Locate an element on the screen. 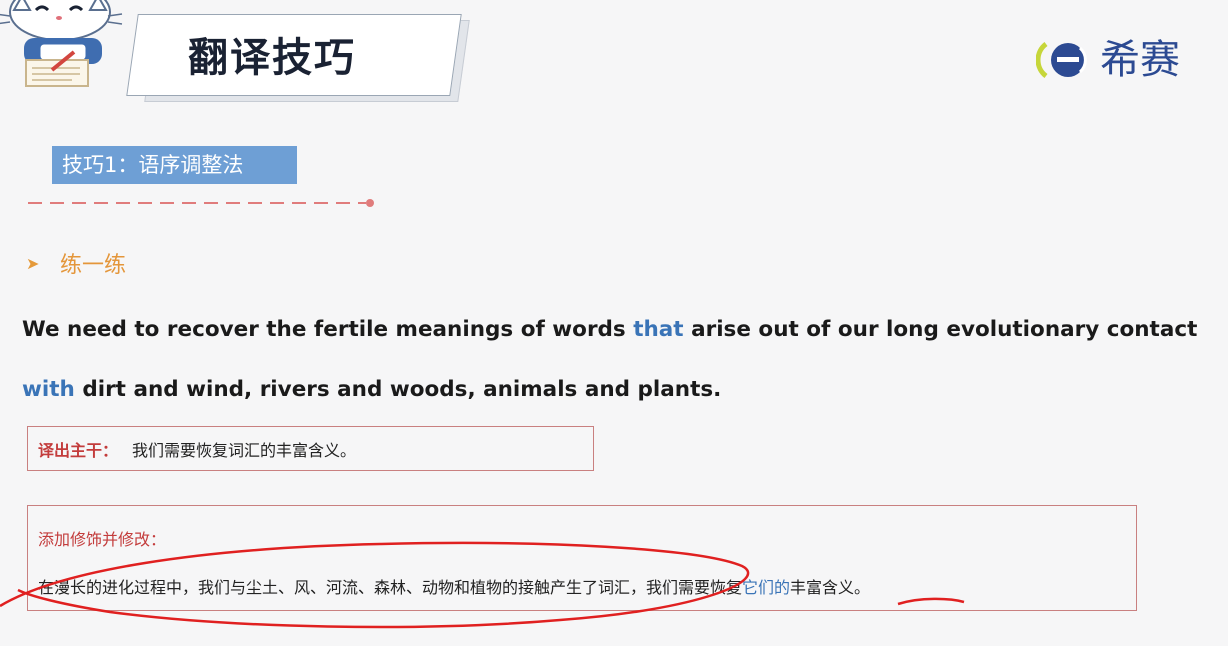 The height and width of the screenshot is (646, 1228). translation-highlight: 它们的 is located at coordinates (766, 587).